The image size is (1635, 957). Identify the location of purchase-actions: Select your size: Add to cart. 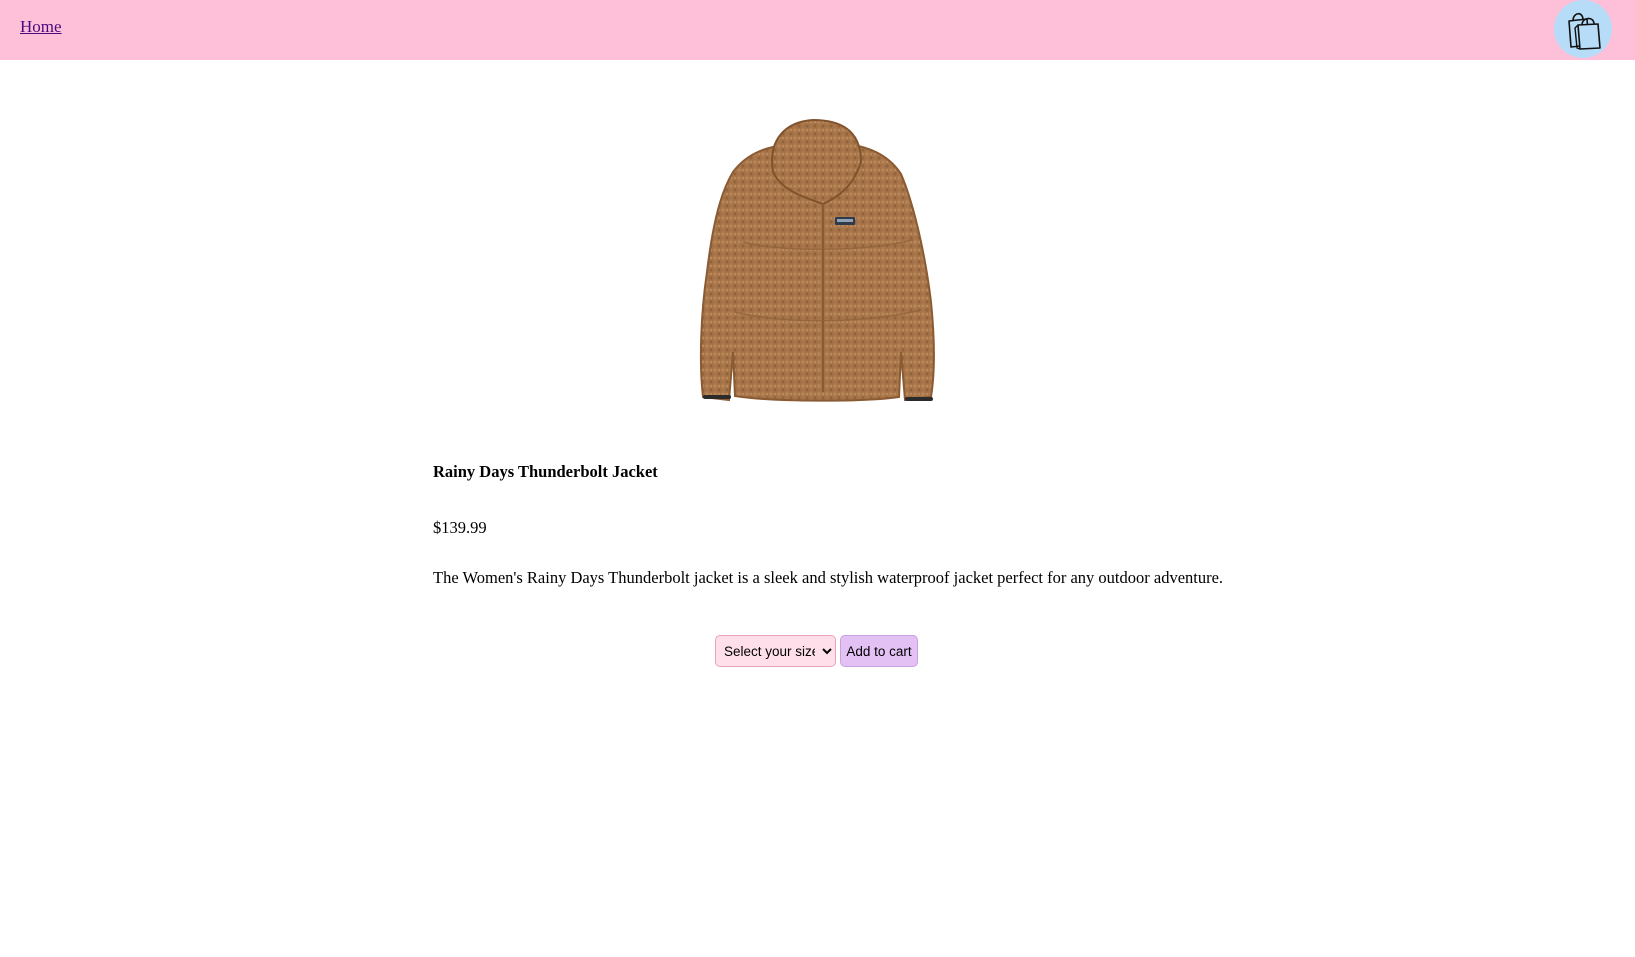
(816, 651).